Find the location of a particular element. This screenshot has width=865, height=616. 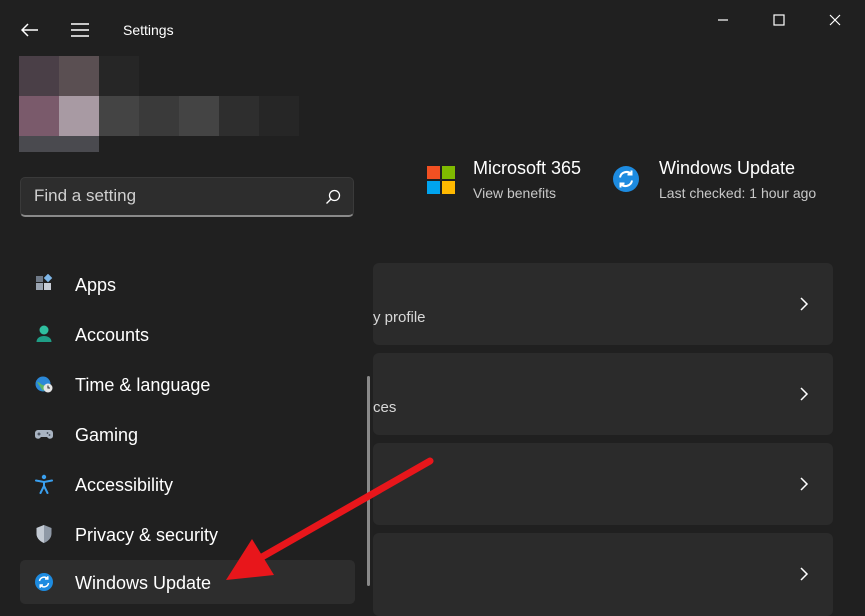

hamburger-menu-icon is located at coordinates (80, 30).